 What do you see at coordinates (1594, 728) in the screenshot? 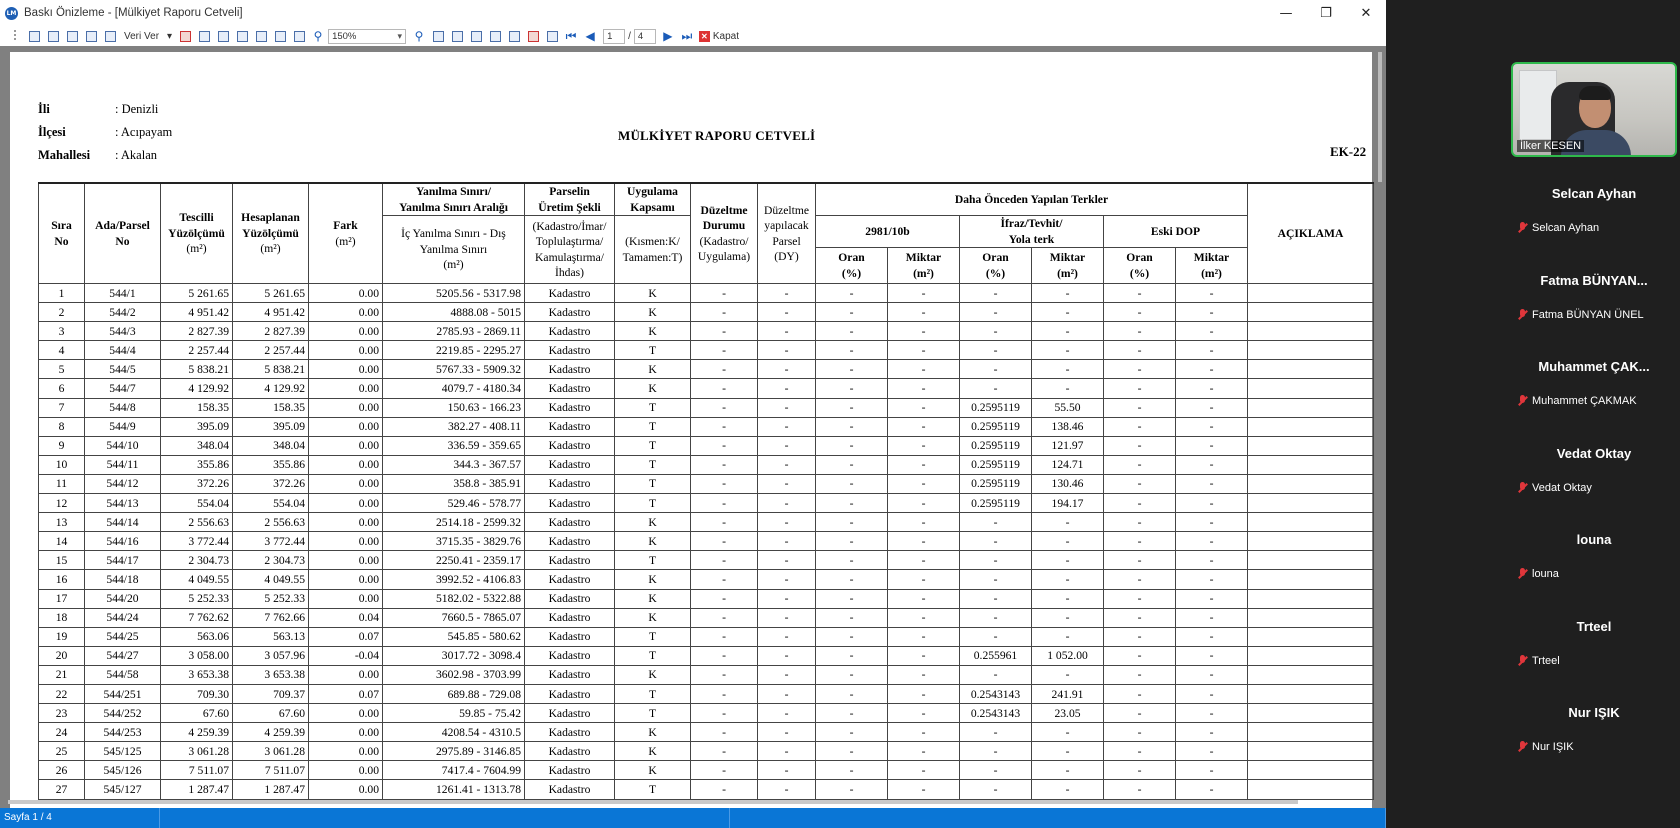
I see `participant-tile: Nur IŞIK Nur IŞIK` at bounding box center [1594, 728].